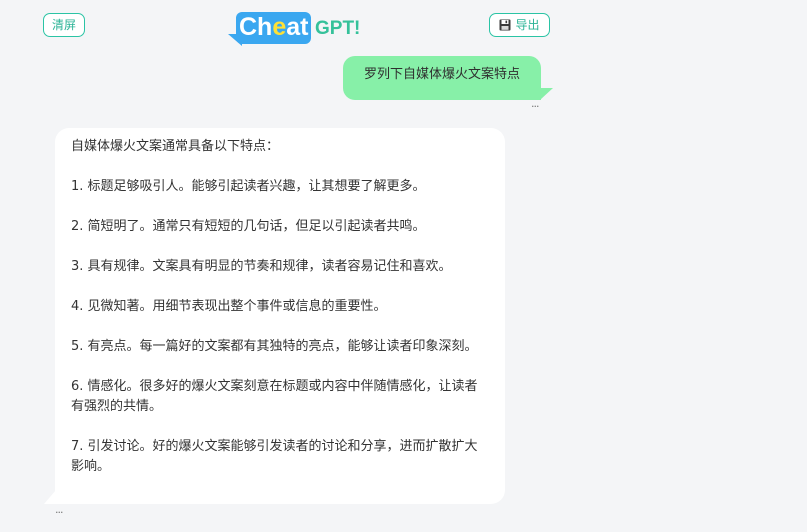  I want to click on logo-cheat-suffix: at, so click(297, 27).